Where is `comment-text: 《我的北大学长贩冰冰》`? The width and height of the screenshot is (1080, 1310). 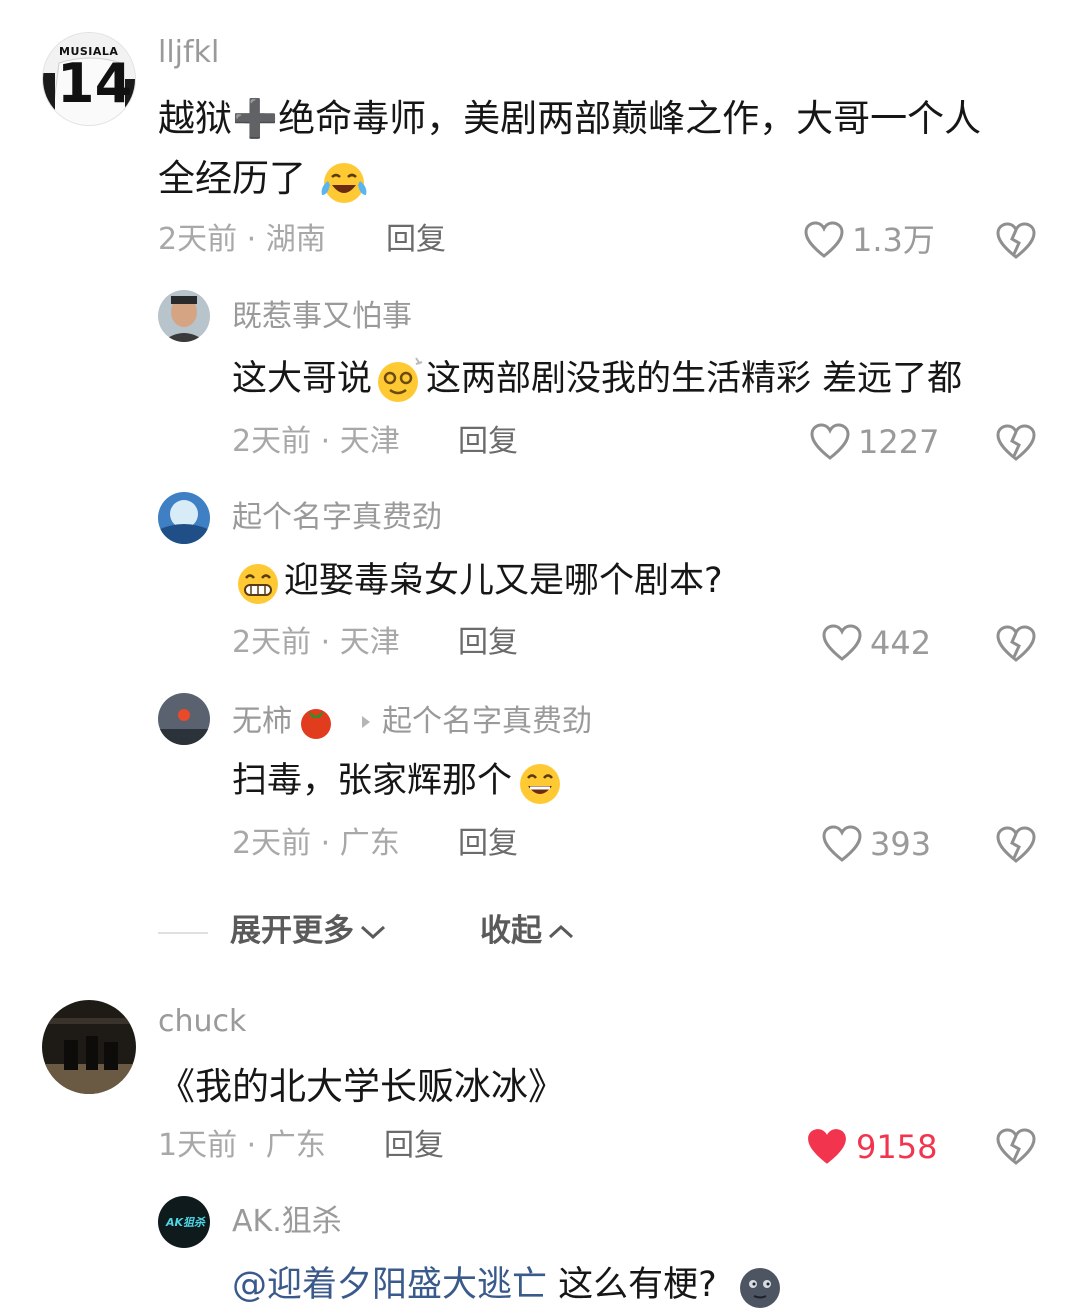
comment-text: 《我的北大学长贩冰冰》 is located at coordinates (361, 1087).